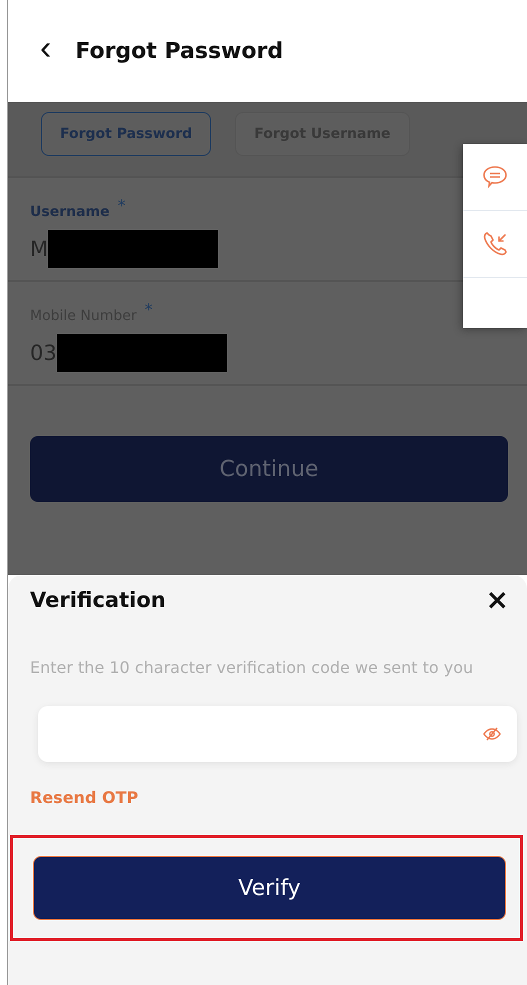 This screenshot has width=527, height=985. I want to click on back-button: ‹, so click(46, 51).